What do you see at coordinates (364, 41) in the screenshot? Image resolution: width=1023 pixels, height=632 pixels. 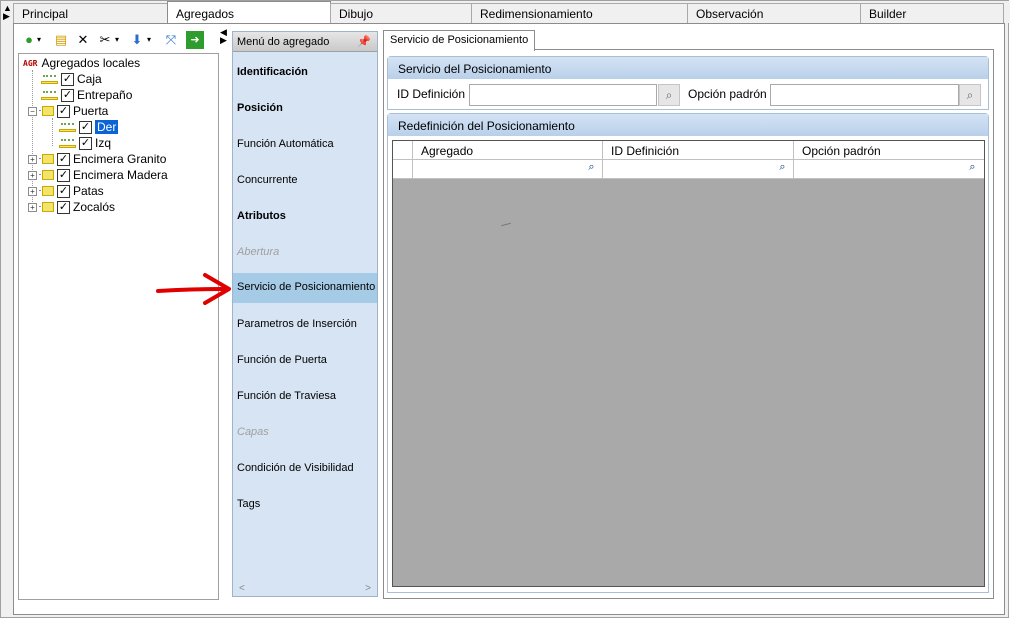 I see `pin-icon: 📌` at bounding box center [364, 41].